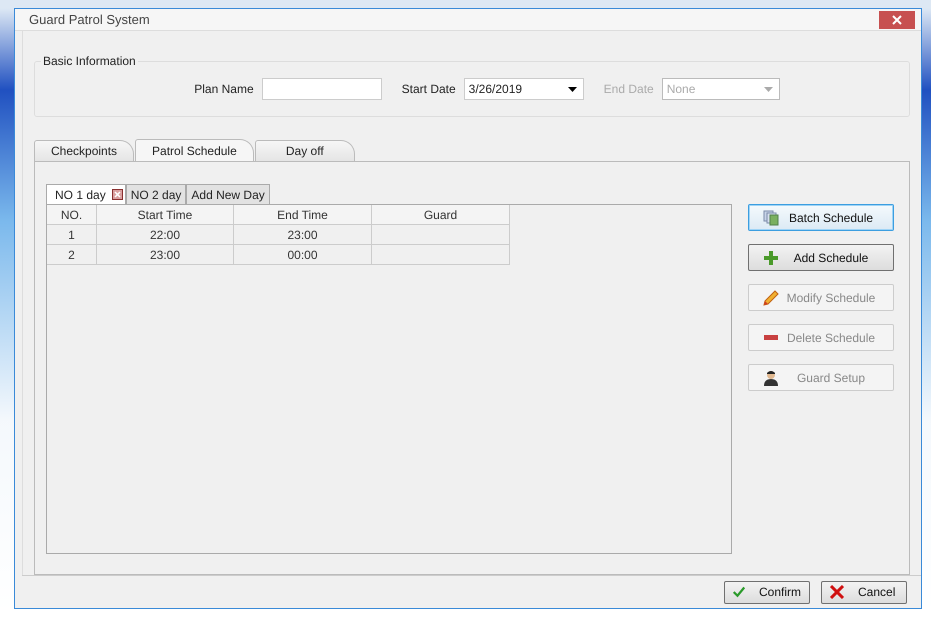 This screenshot has height=622, width=931. What do you see at coordinates (86, 194) in the screenshot?
I see `day-tab: NO 1 day` at bounding box center [86, 194].